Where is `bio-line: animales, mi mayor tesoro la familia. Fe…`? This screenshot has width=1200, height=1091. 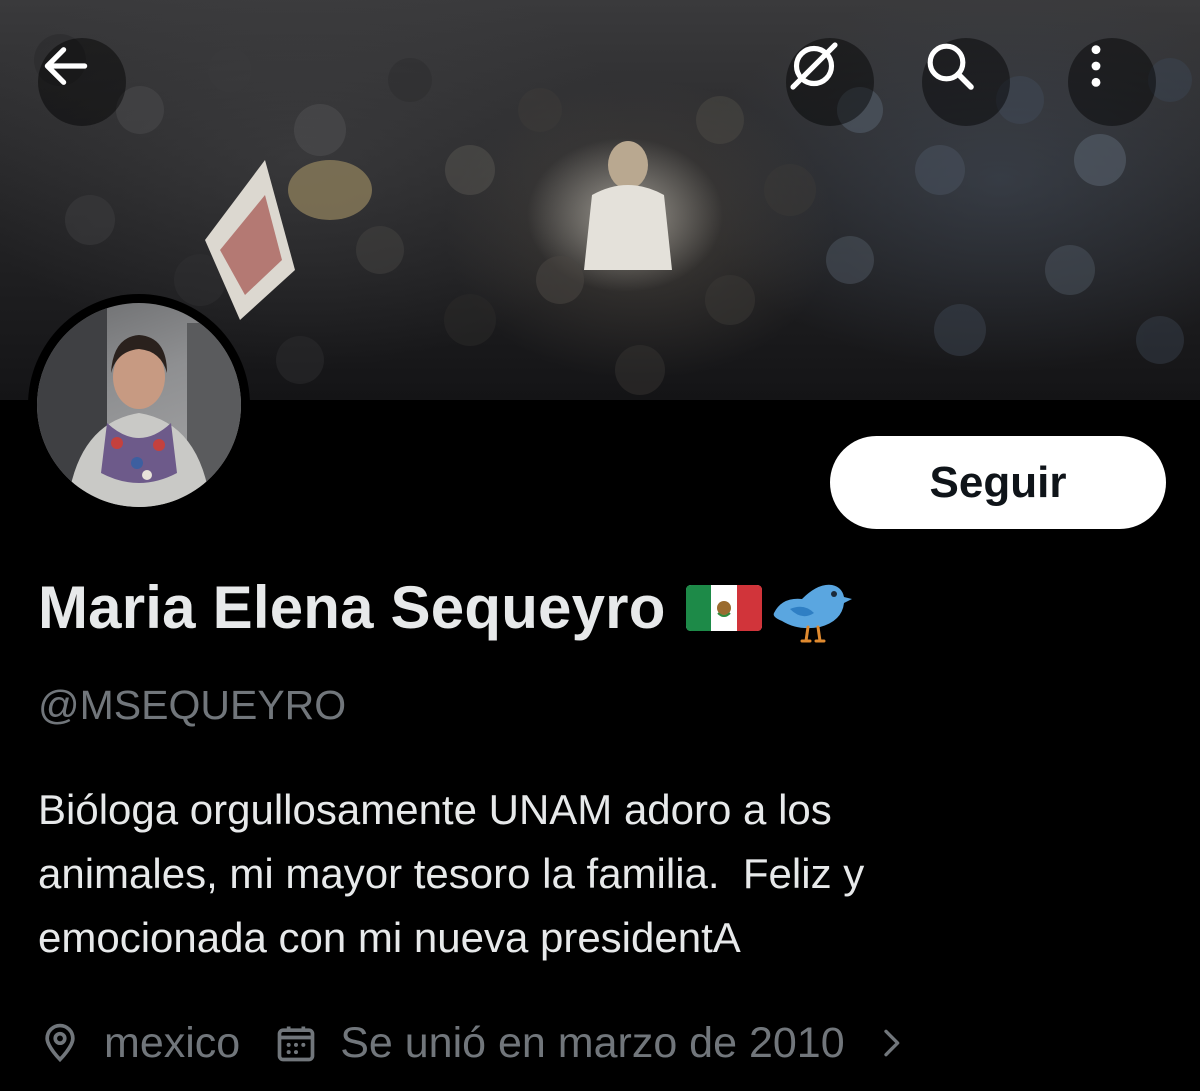 bio-line: animales, mi mayor tesoro la familia. Fe… is located at coordinates (451, 873).